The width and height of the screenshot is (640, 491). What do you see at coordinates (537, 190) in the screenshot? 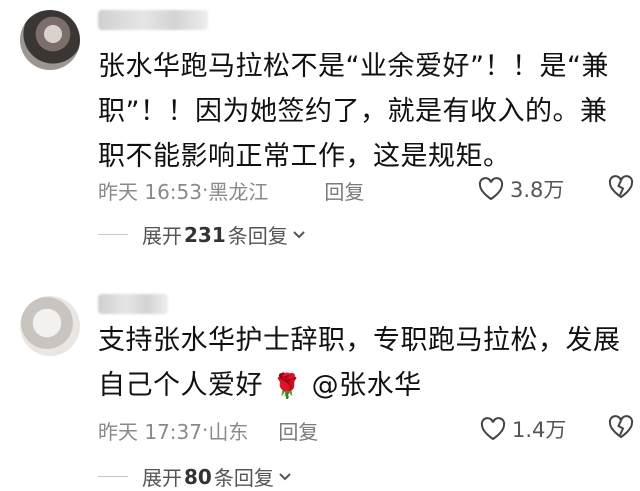
I see `like-count: 3.8万` at bounding box center [537, 190].